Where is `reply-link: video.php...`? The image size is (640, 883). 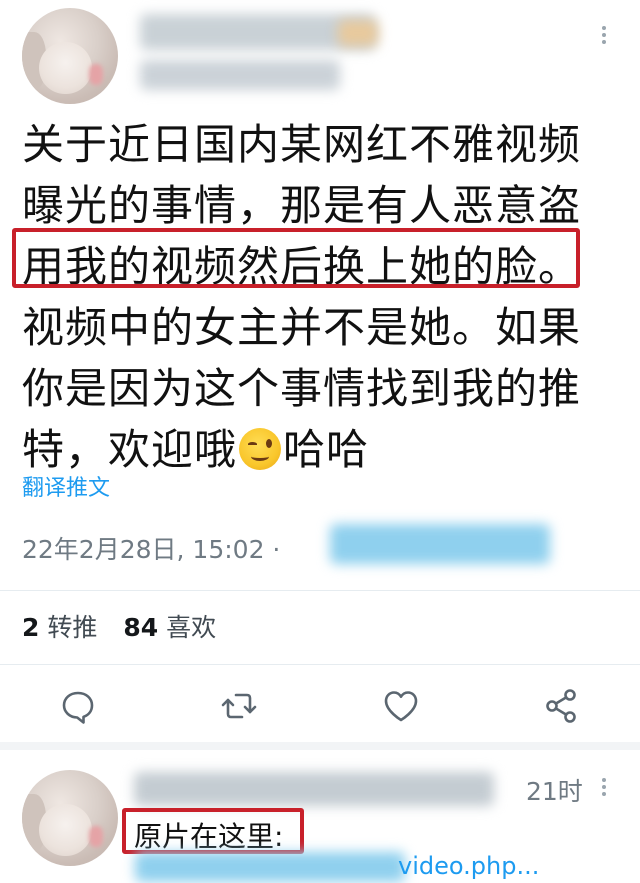 reply-link: video.php... is located at coordinates (468, 866).